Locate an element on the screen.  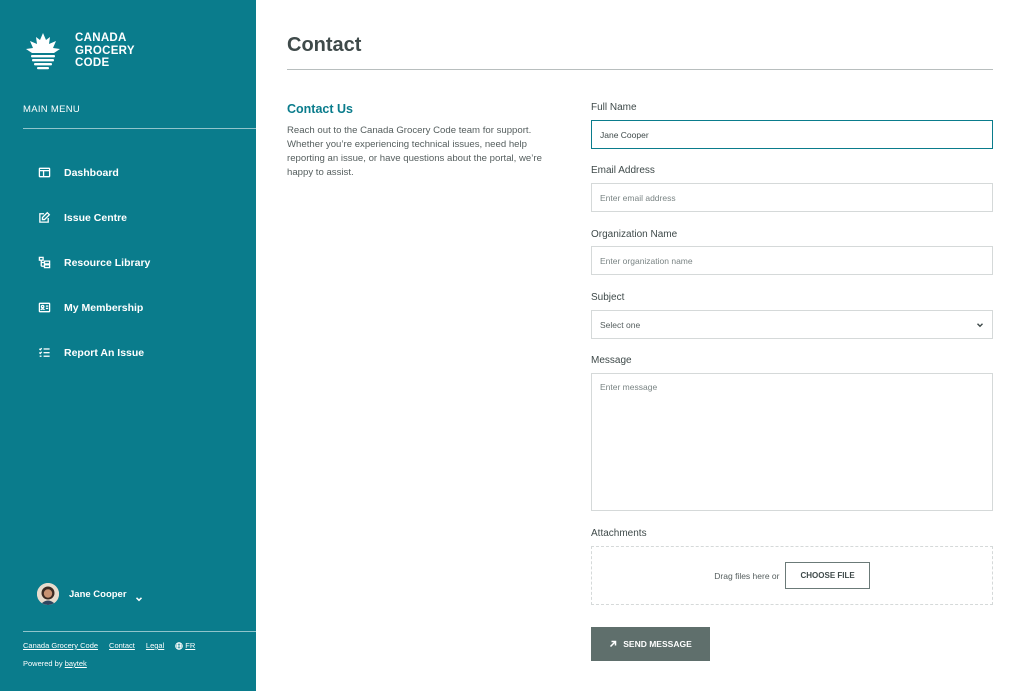
footer-link-legal: Legal is located at coordinates (155, 645).